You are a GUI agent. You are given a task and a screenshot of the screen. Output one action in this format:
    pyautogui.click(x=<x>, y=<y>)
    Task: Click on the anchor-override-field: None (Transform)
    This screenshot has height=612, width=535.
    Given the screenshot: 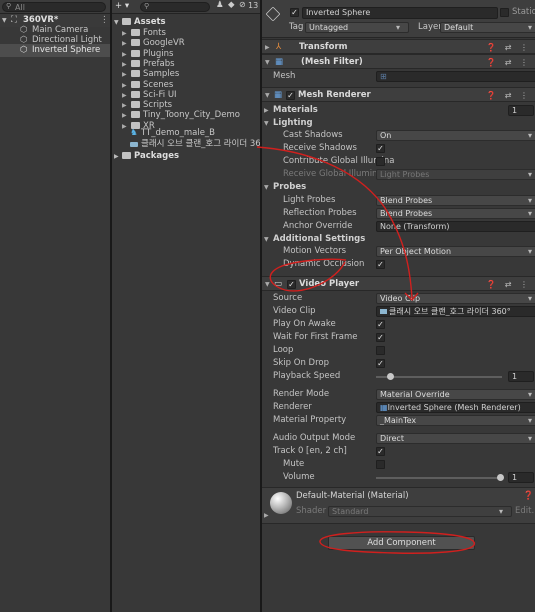 What is the action you would take?
    pyautogui.click(x=455, y=226)
    